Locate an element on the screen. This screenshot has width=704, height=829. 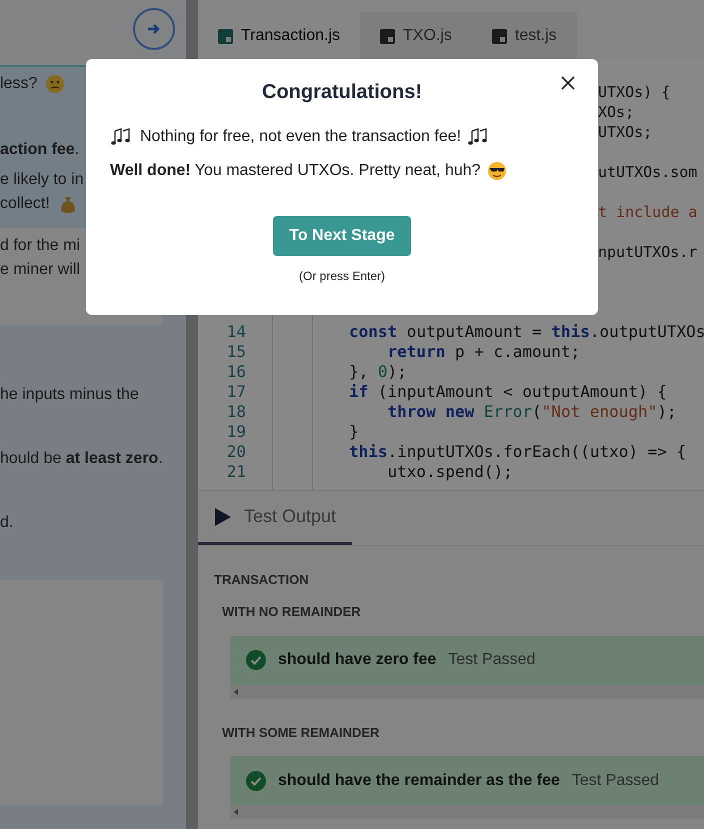
arrow-right-icon is located at coordinates (154, 29).